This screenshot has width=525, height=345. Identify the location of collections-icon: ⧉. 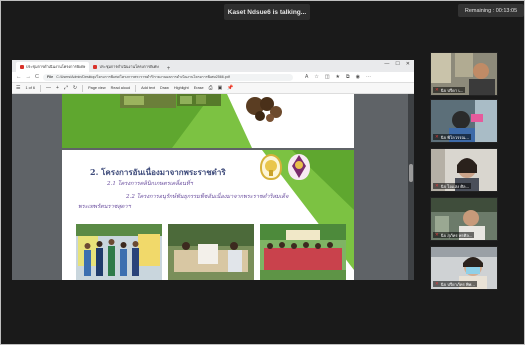
(348, 77).